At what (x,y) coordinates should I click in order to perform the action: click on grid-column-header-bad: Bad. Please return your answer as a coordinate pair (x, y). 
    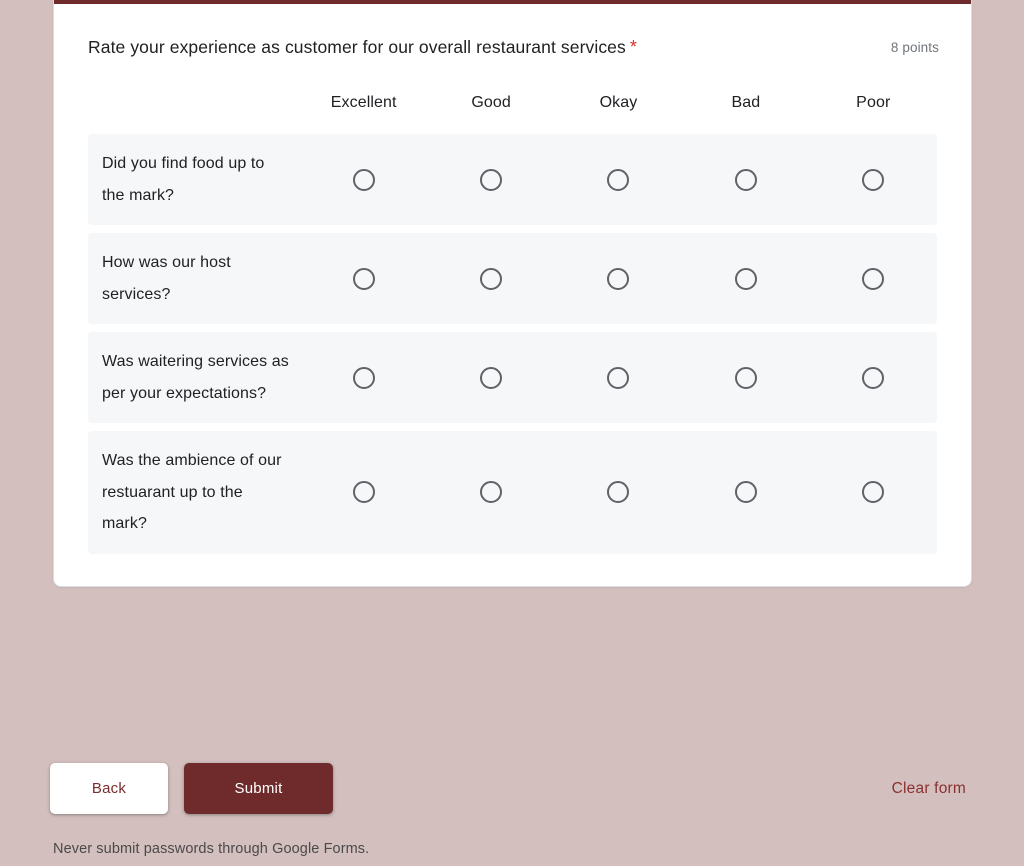
    Looking at the image, I should click on (746, 102).